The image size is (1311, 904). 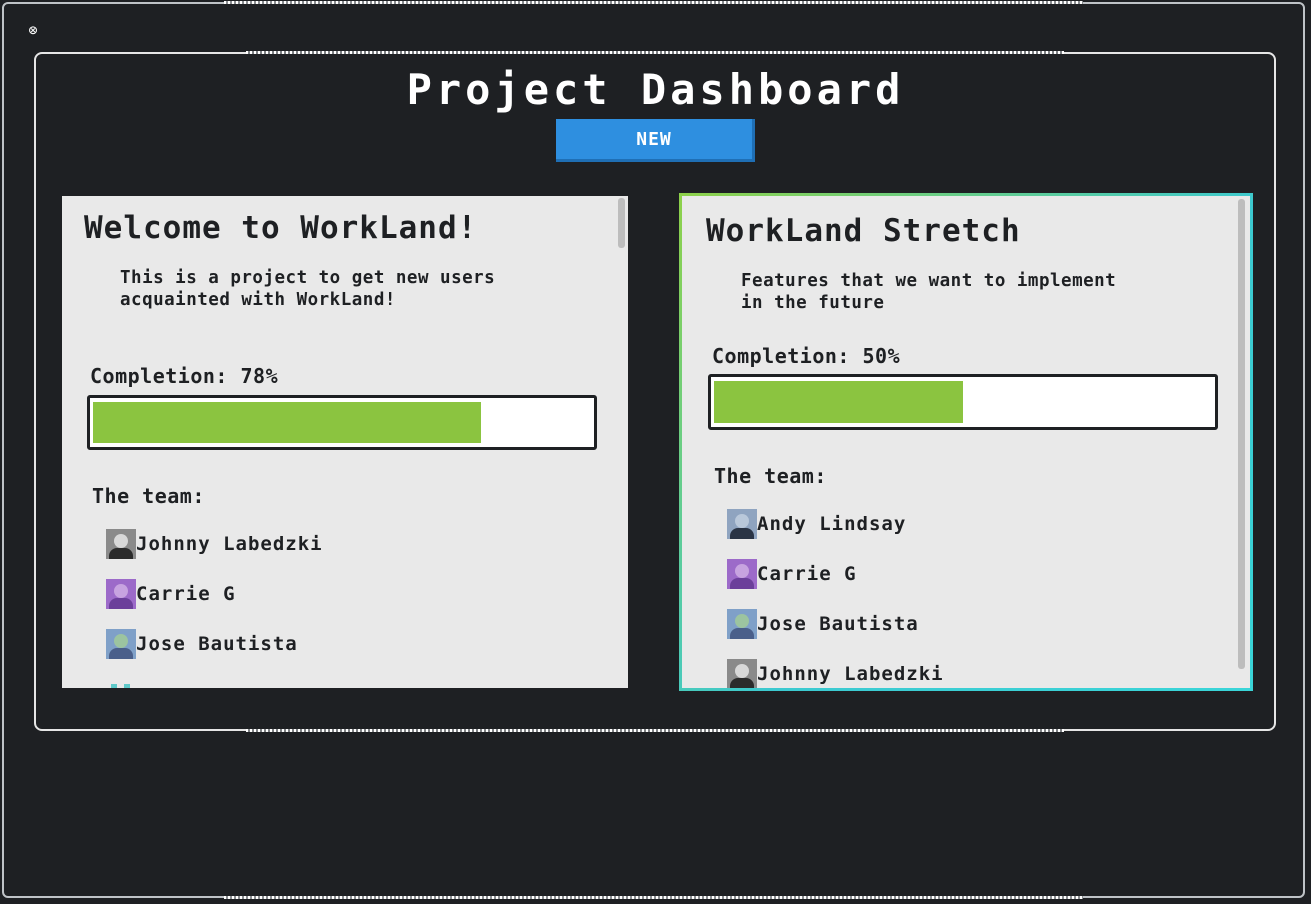 What do you see at coordinates (184, 376) in the screenshot?
I see `completion-label: Completion: 78%` at bounding box center [184, 376].